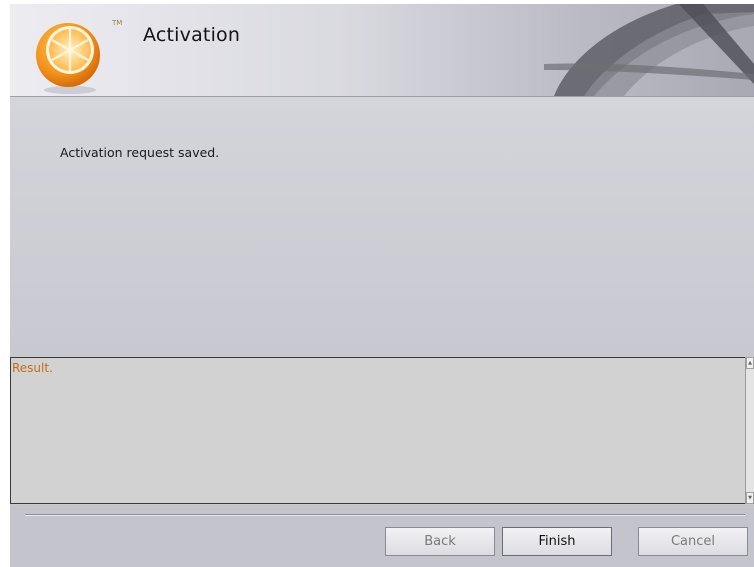 The width and height of the screenshot is (754, 567). Describe the element at coordinates (382, 536) in the screenshot. I see `wizard-footer: Back Finish Cancel` at that location.